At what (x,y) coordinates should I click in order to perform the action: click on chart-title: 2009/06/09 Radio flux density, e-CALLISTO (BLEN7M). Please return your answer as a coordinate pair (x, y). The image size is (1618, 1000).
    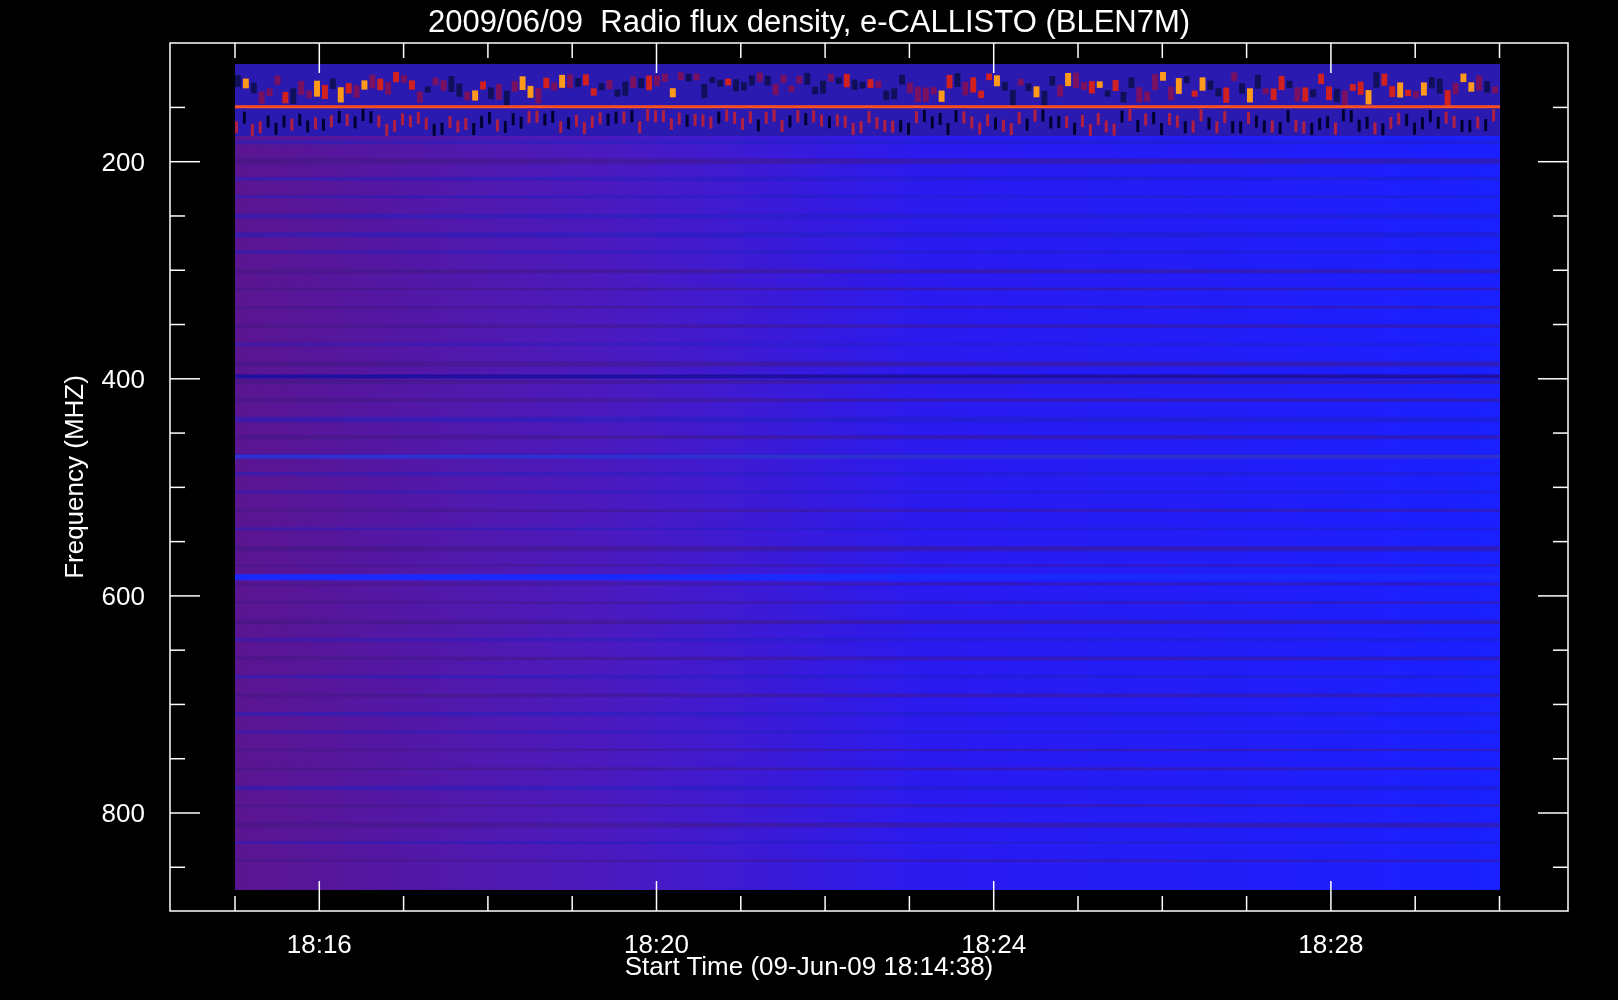
    Looking at the image, I should click on (809, 21).